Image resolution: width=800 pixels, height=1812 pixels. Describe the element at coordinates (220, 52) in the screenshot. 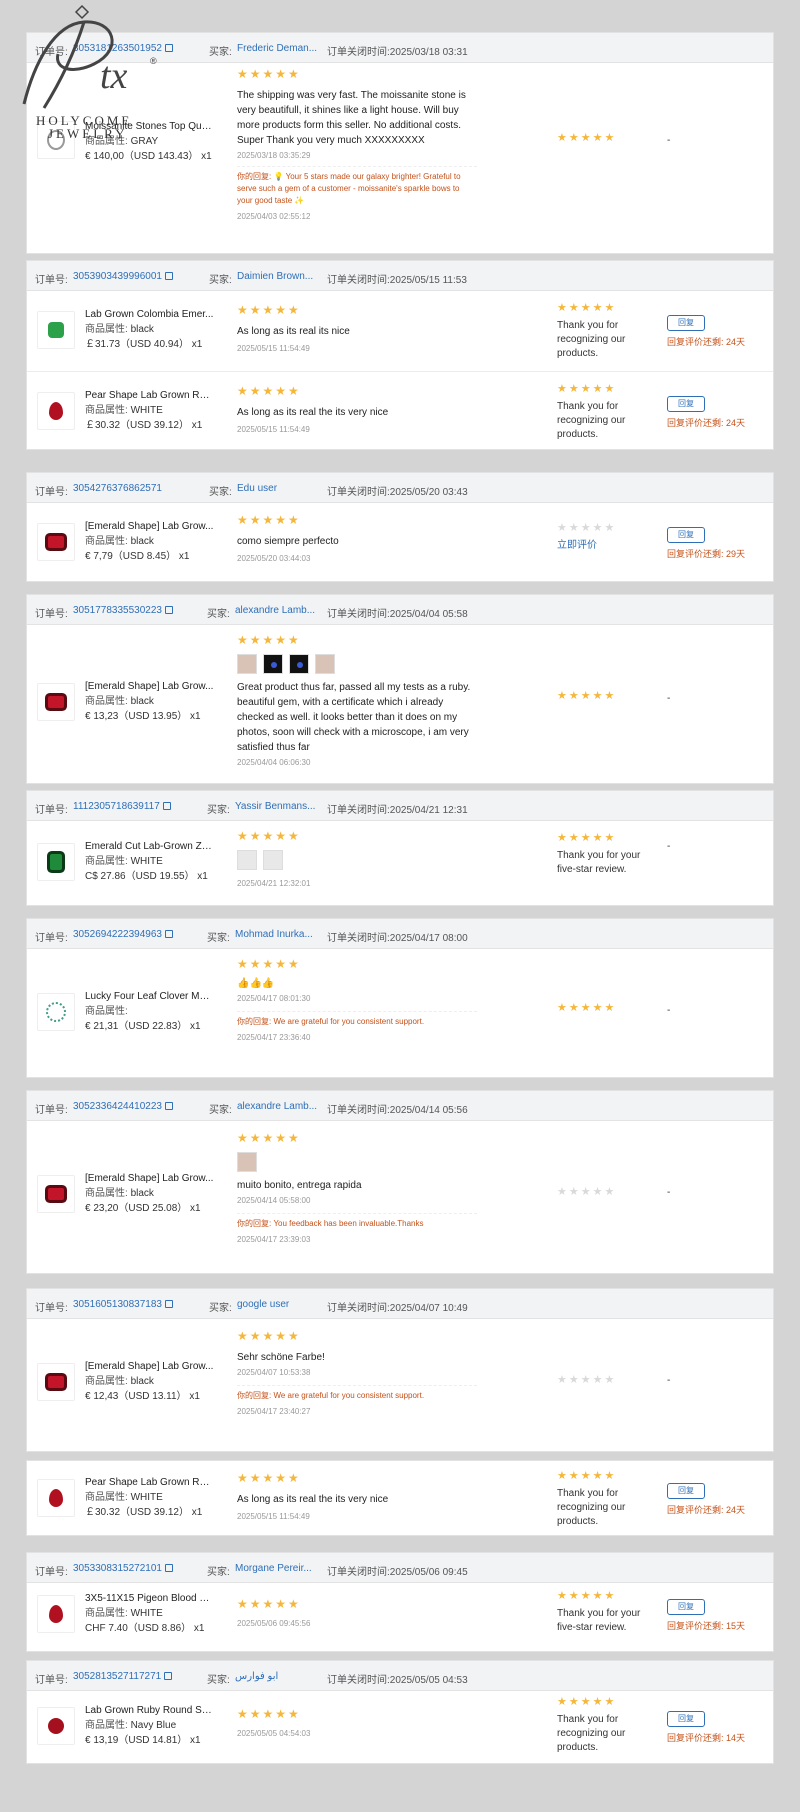

I see `buyer-label: 买家:` at that location.